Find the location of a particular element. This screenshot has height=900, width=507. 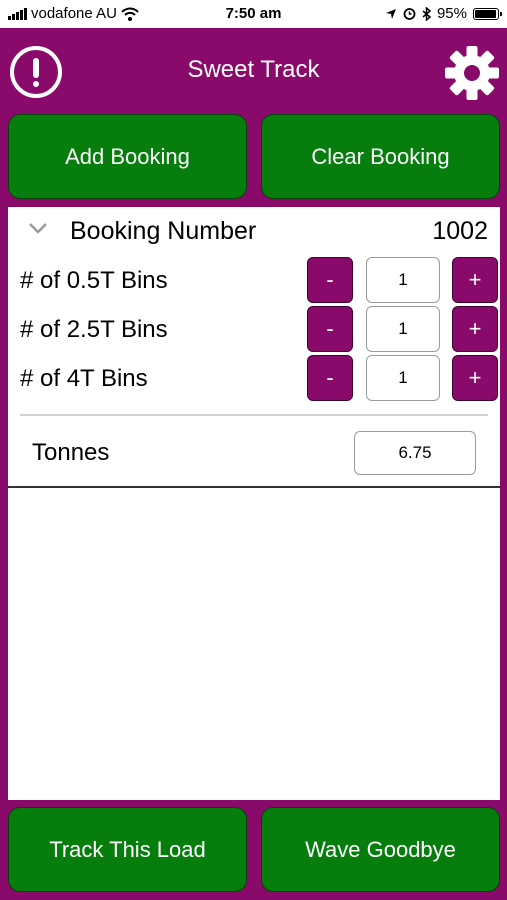

status-bar: vodafone AU 7:50 am 95% is located at coordinates (253, 14).